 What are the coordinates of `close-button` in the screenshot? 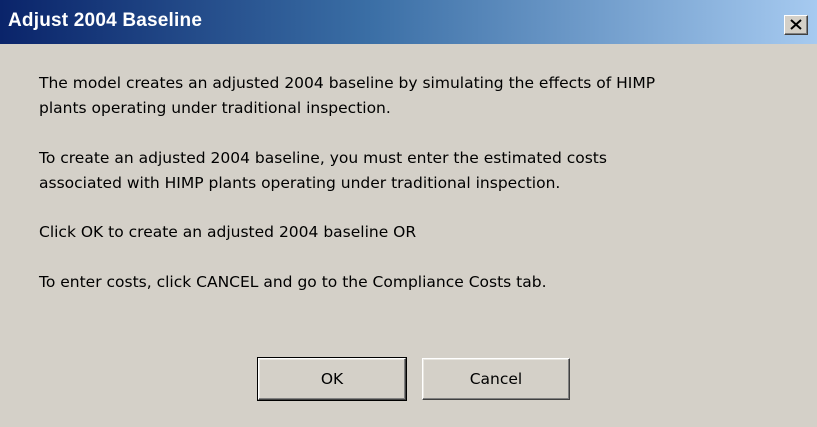 It's located at (796, 25).